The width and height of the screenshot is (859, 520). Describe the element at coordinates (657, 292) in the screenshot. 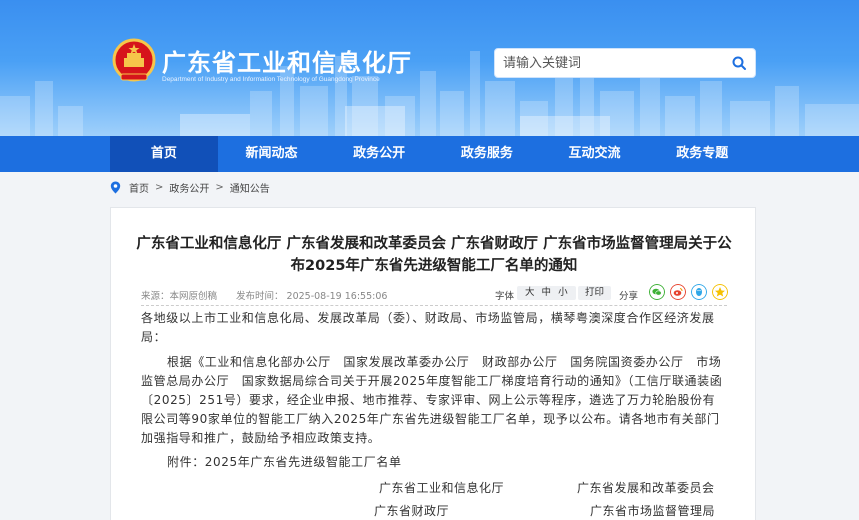

I see `wechat-icon` at that location.